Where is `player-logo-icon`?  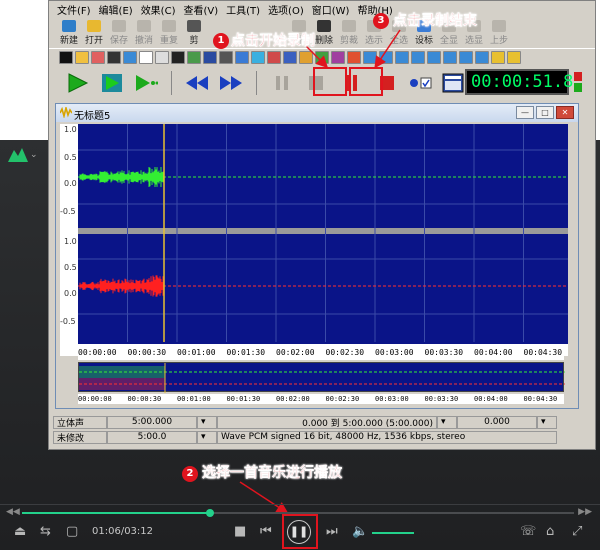 player-logo-icon is located at coordinates (18, 154).